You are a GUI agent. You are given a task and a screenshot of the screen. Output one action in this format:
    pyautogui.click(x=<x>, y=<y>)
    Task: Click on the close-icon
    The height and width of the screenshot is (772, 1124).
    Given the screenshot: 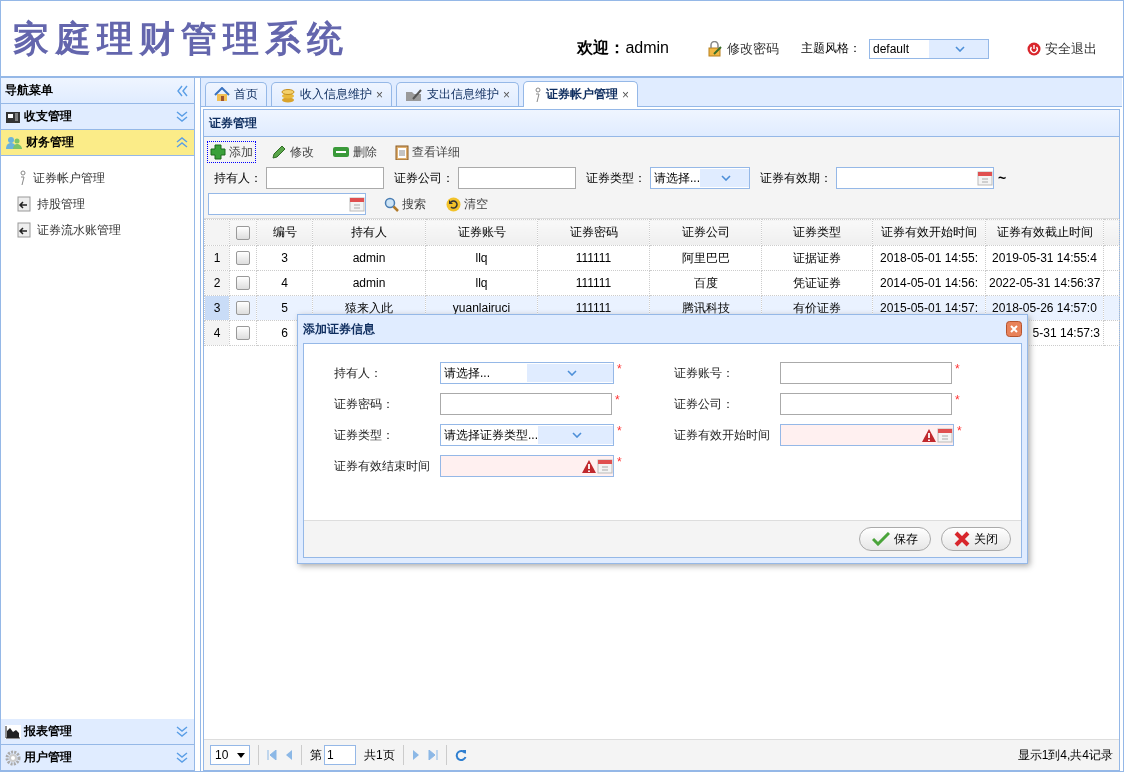 What is the action you would take?
    pyautogui.click(x=1014, y=329)
    